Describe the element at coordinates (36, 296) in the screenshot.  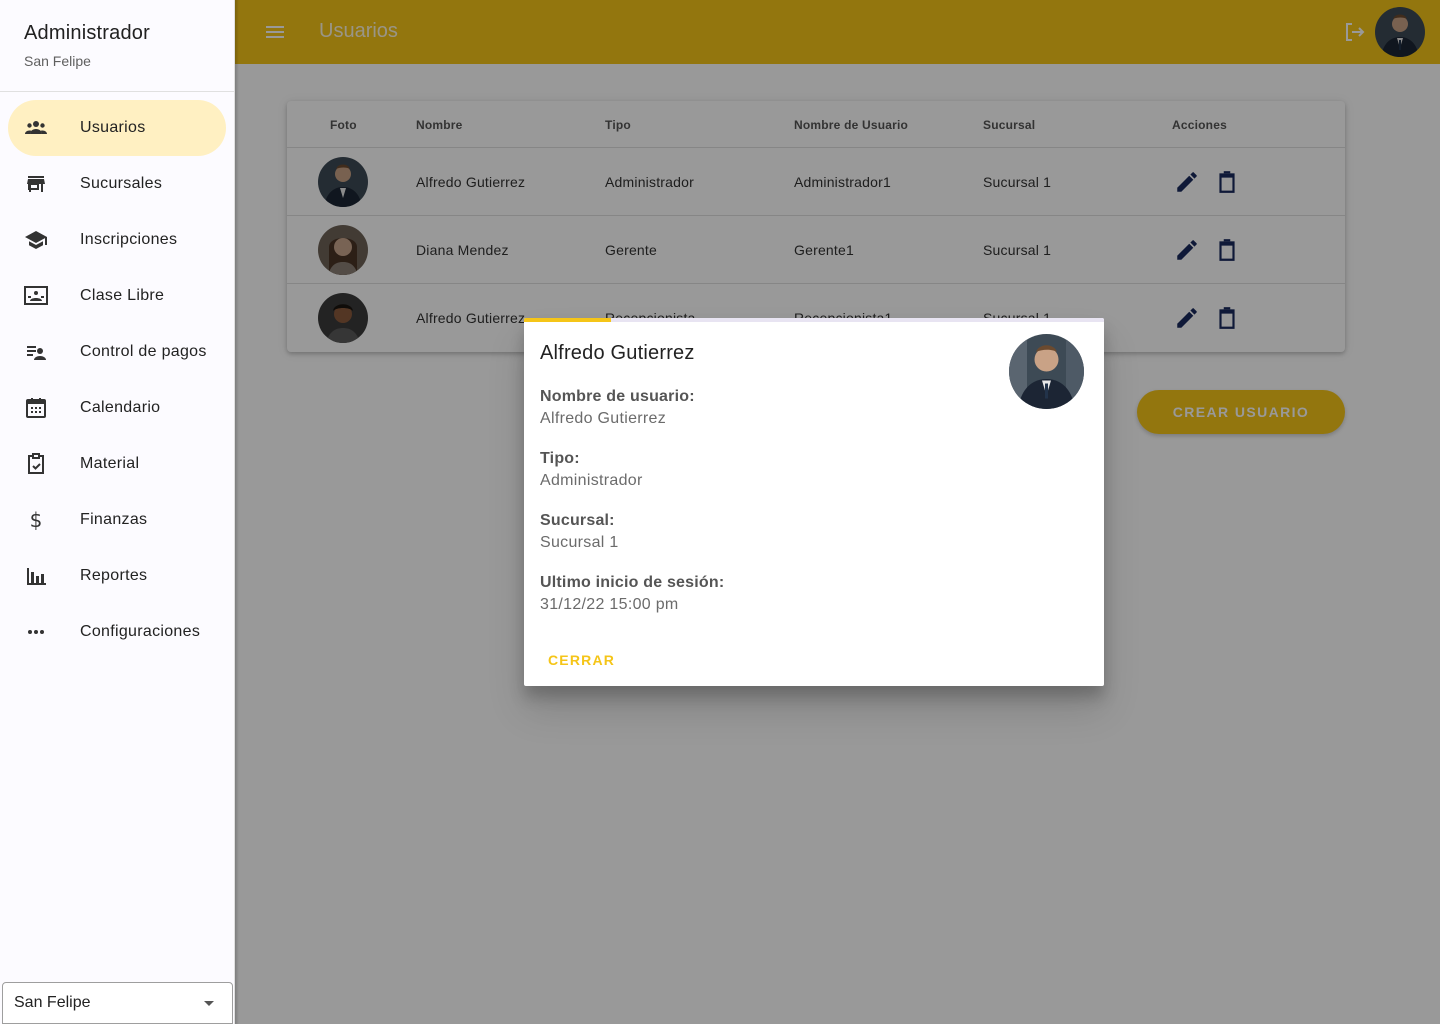
I see `class-icon` at that location.